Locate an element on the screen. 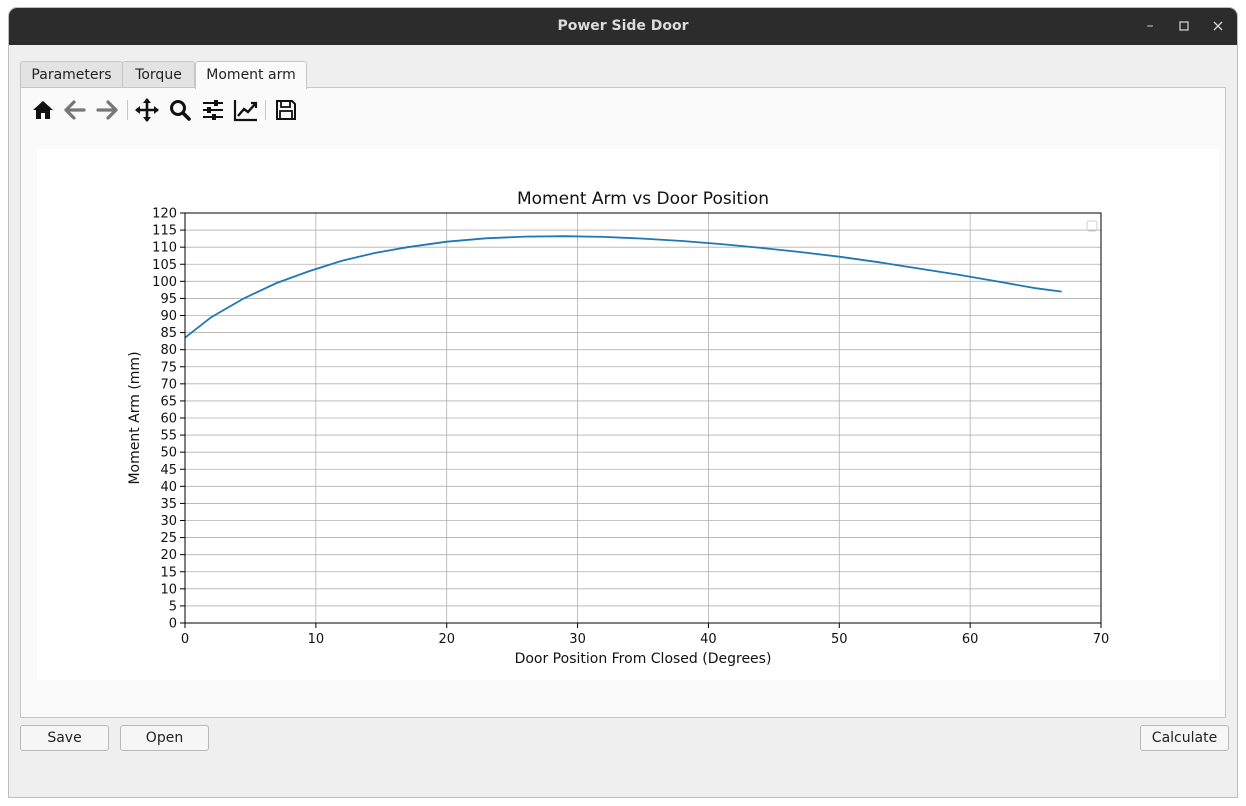 Image resolution: width=1246 pixels, height=806 pixels. legend-box is located at coordinates (1092, 226).